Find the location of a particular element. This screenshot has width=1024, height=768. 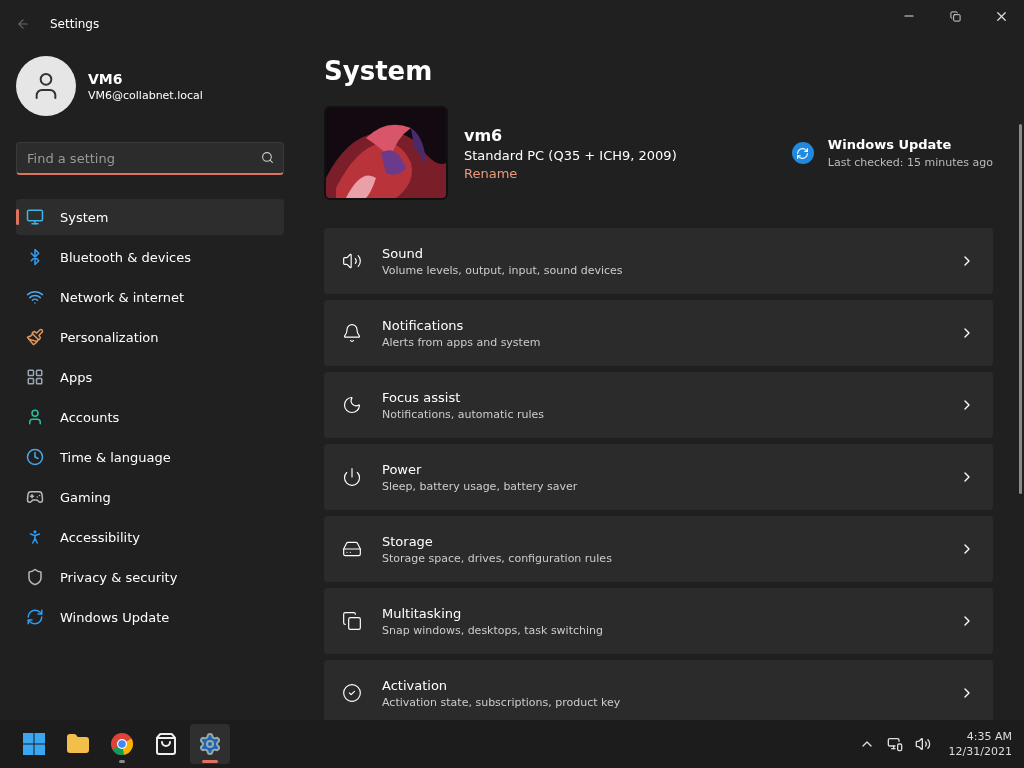

setting-card: Activation Activation state, subscriptions, product key is located at coordinates (658, 690).